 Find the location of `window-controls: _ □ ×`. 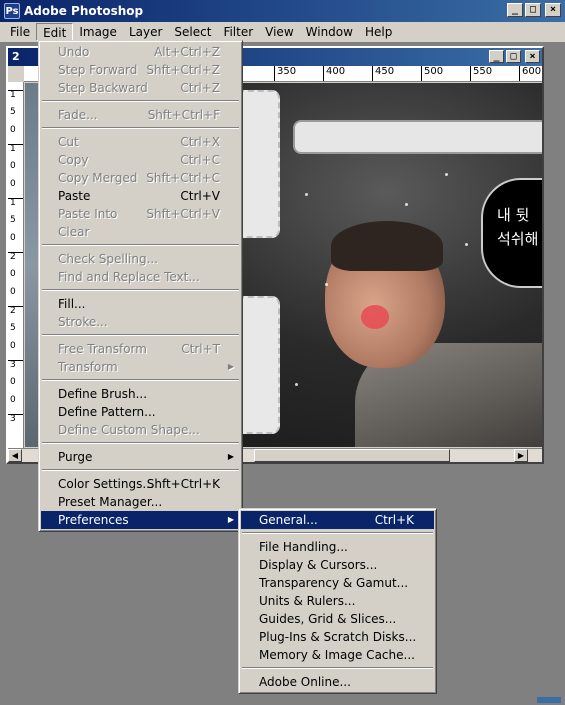

window-controls: _ □ × is located at coordinates (534, 10).